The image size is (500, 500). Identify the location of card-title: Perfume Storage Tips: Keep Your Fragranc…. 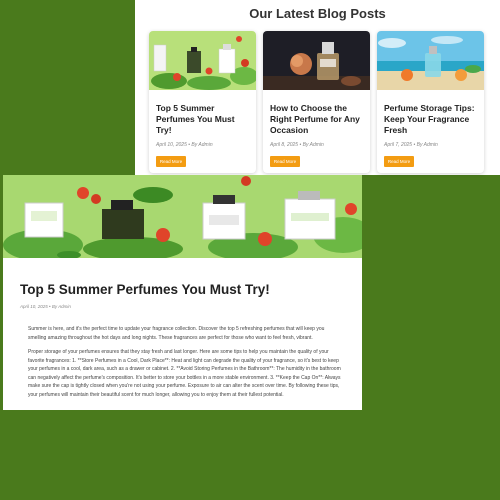
(431, 119).